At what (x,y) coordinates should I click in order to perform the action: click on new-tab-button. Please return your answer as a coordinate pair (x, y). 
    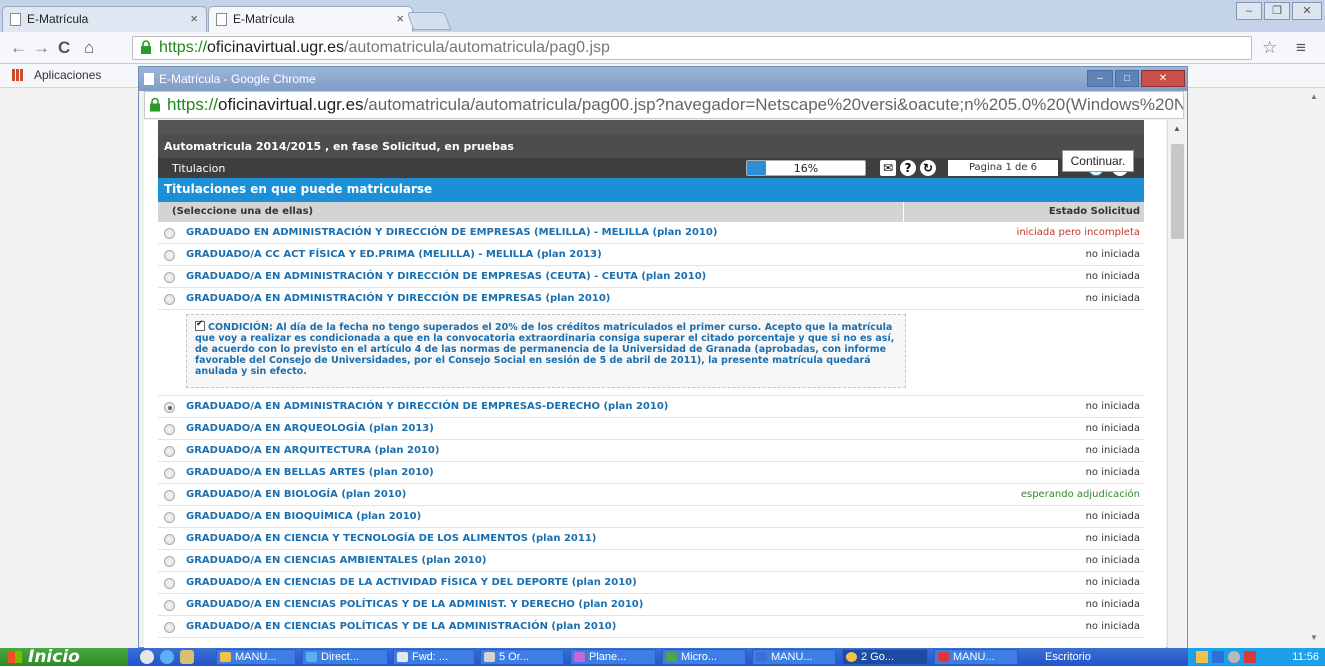
    Looking at the image, I should click on (429, 21).